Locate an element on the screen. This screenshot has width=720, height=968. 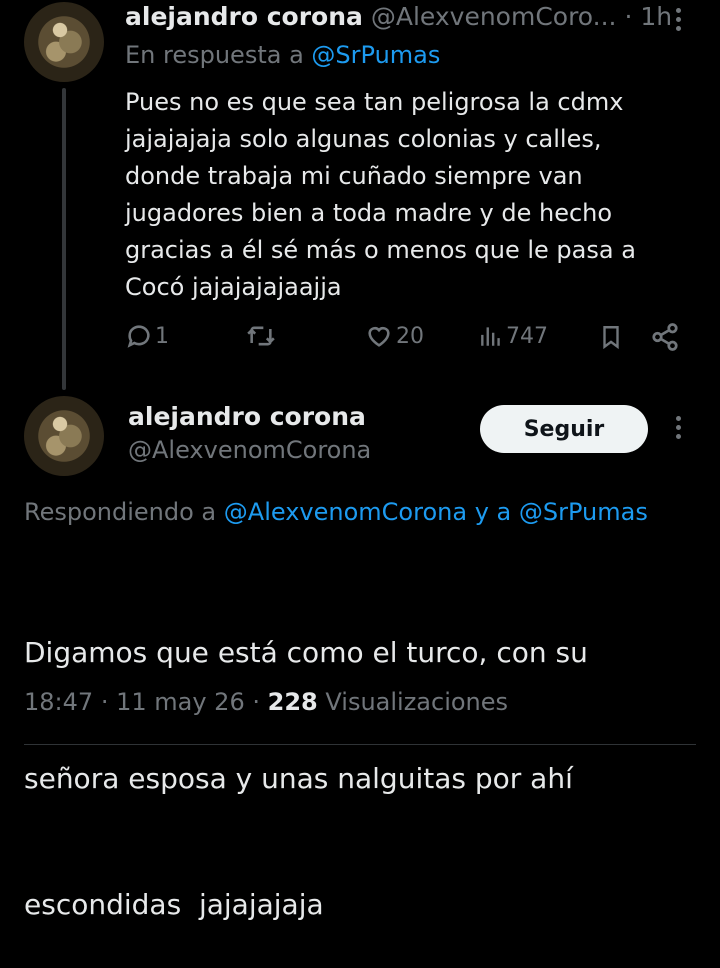
retweet-icon is located at coordinates (261, 336).